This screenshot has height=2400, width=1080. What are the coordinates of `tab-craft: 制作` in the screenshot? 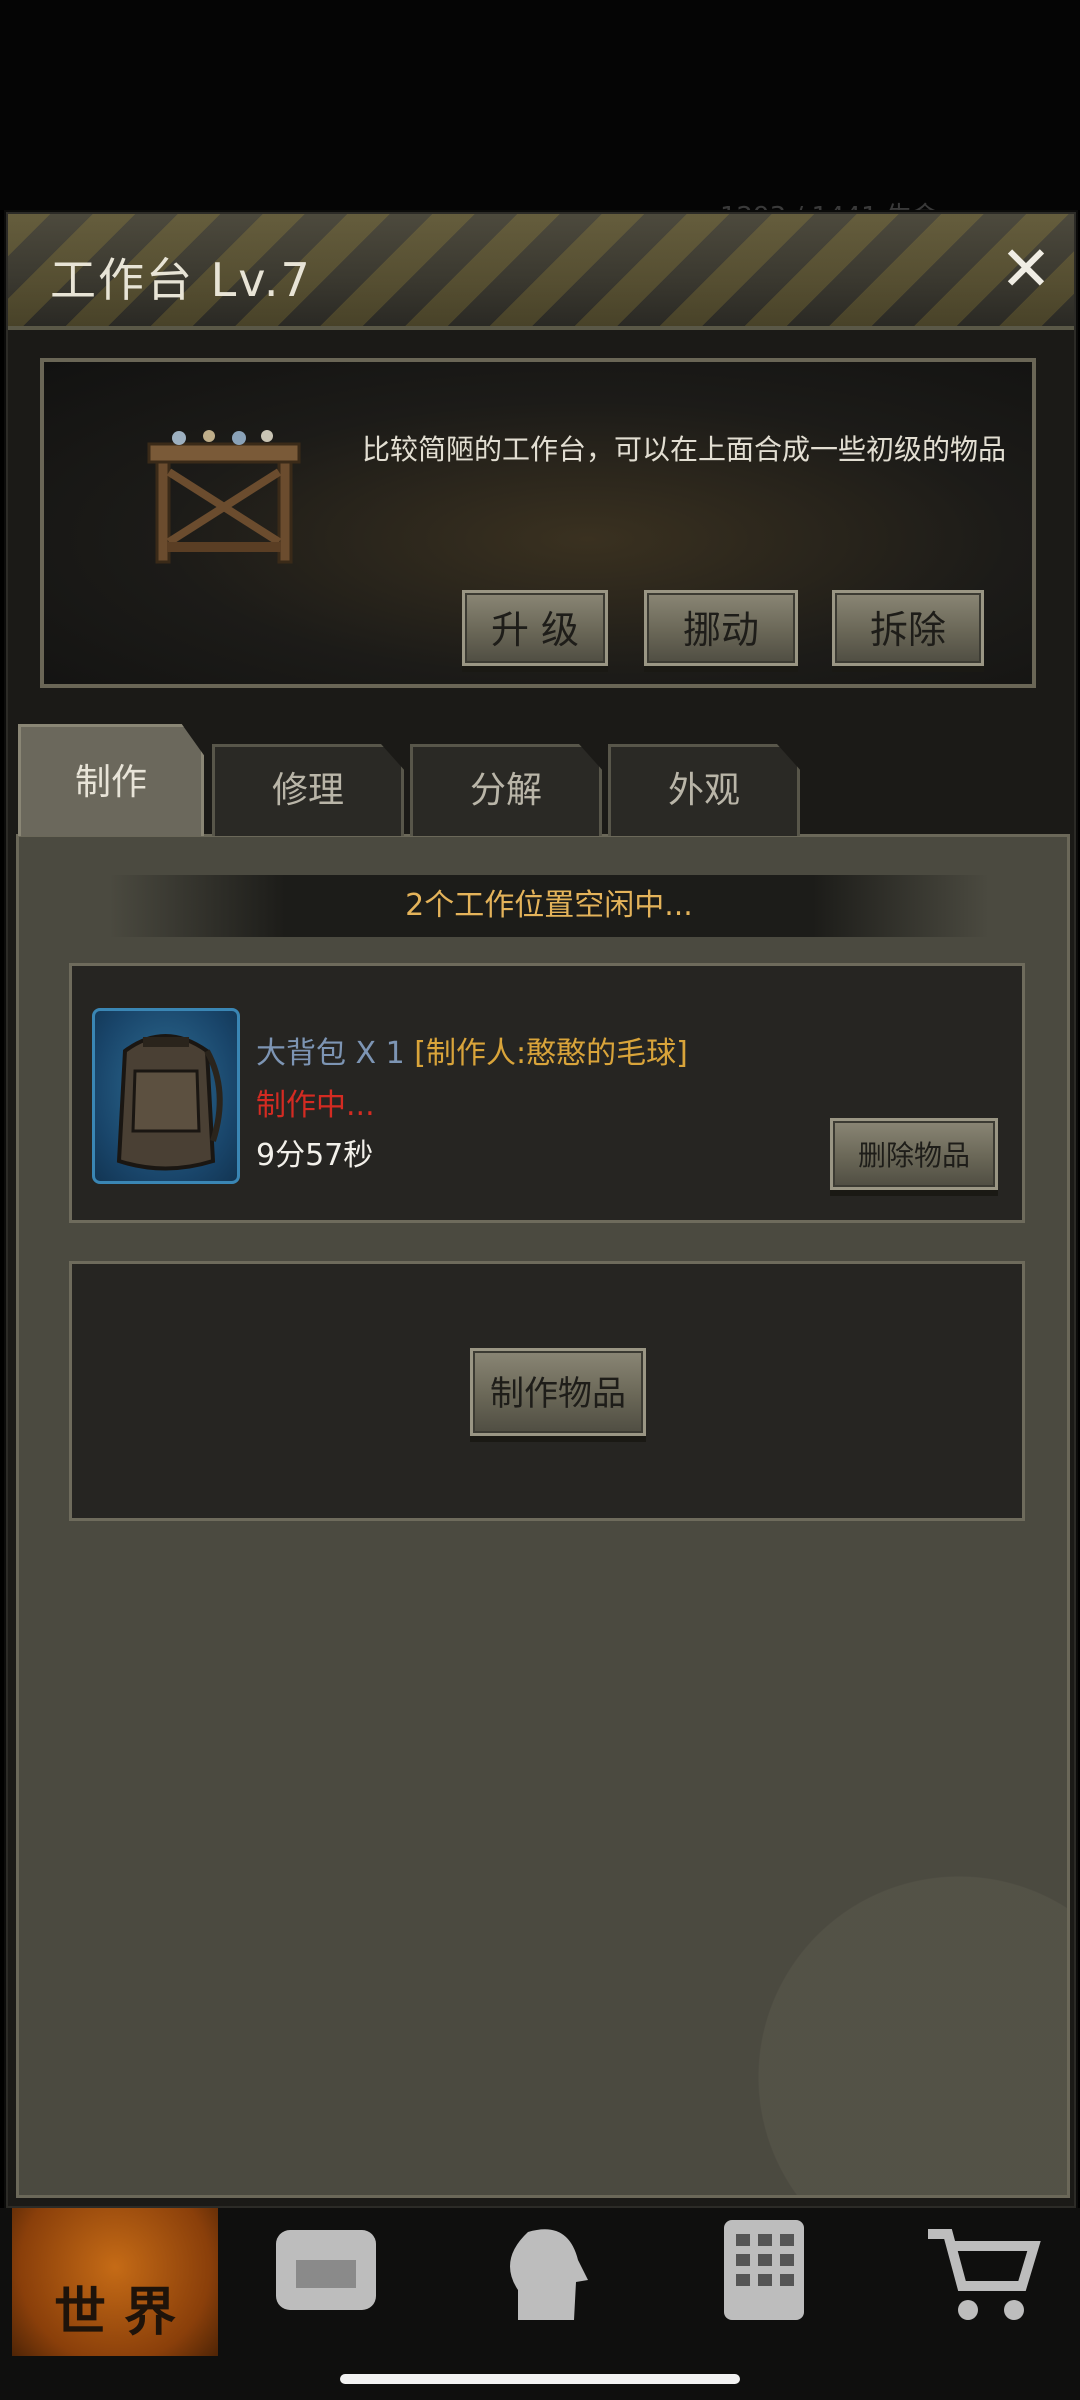 It's located at (111, 780).